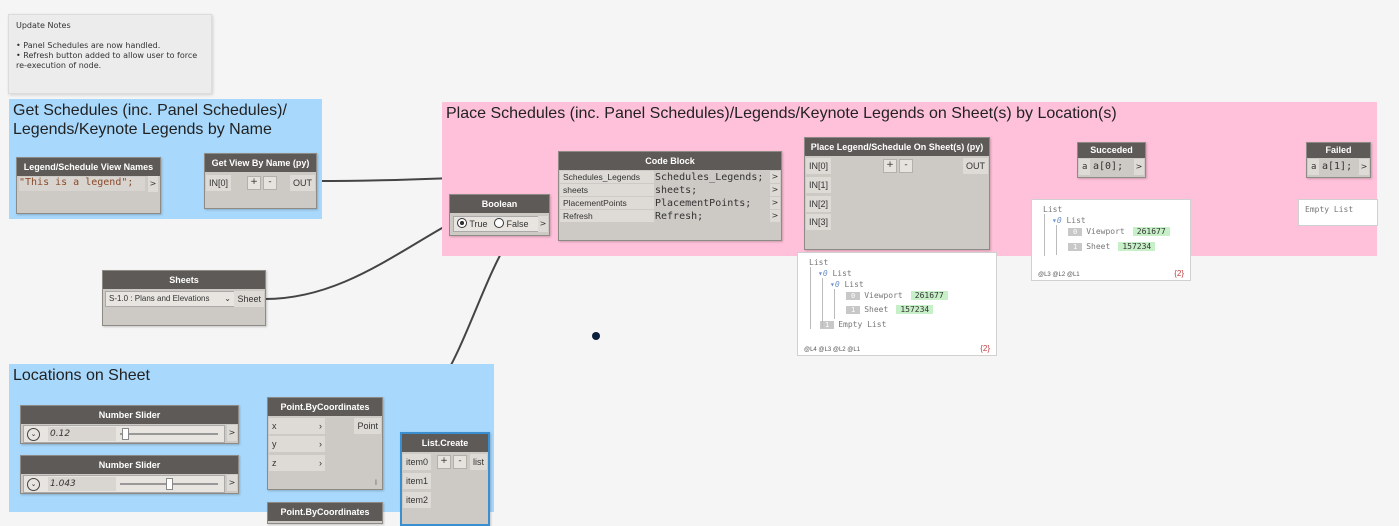  What do you see at coordinates (703, 203) in the screenshot?
I see `code-line: PlacementPoints;` at bounding box center [703, 203].